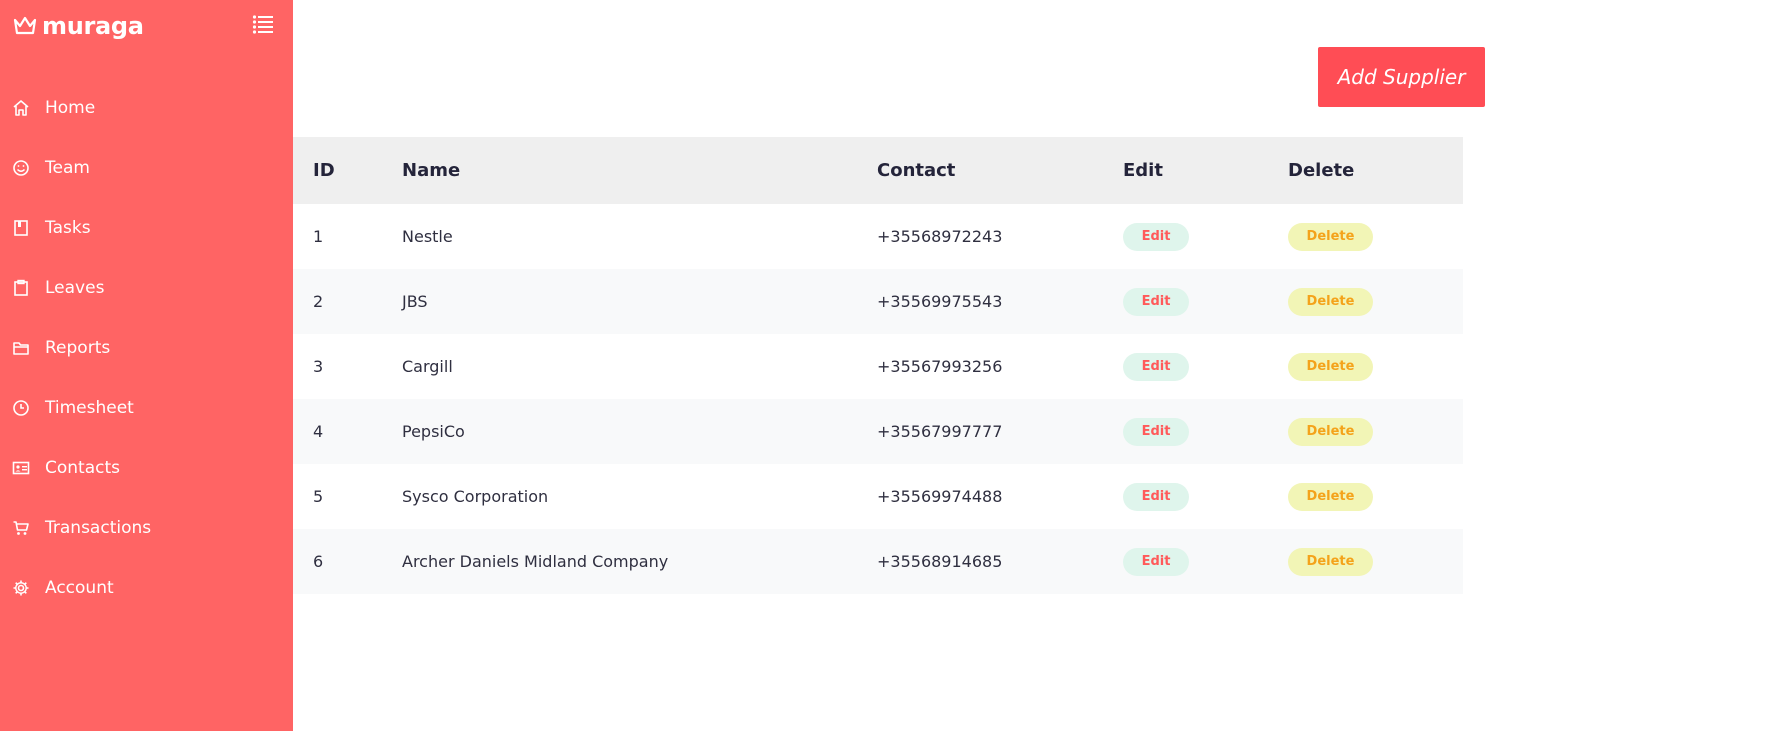 This screenshot has width=1766, height=731. I want to click on table-row: 2 JBS +35569975543 Edit Delete, so click(878, 301).